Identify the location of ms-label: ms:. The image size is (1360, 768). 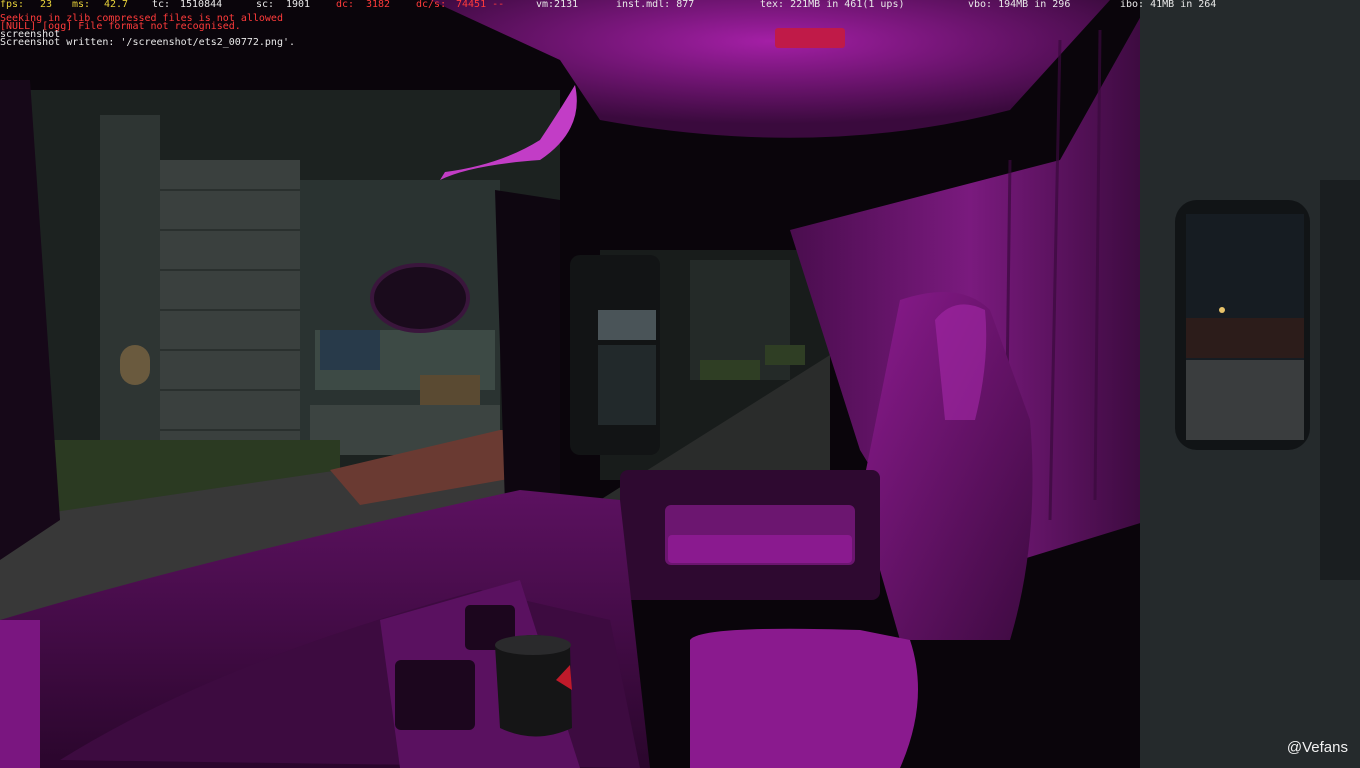
(81, 5).